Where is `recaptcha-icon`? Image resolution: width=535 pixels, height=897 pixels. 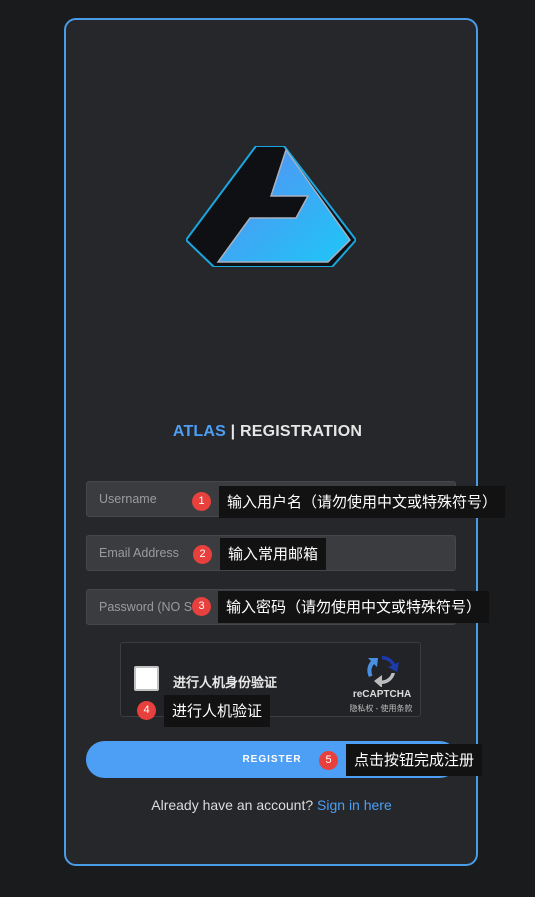 recaptcha-icon is located at coordinates (383, 671).